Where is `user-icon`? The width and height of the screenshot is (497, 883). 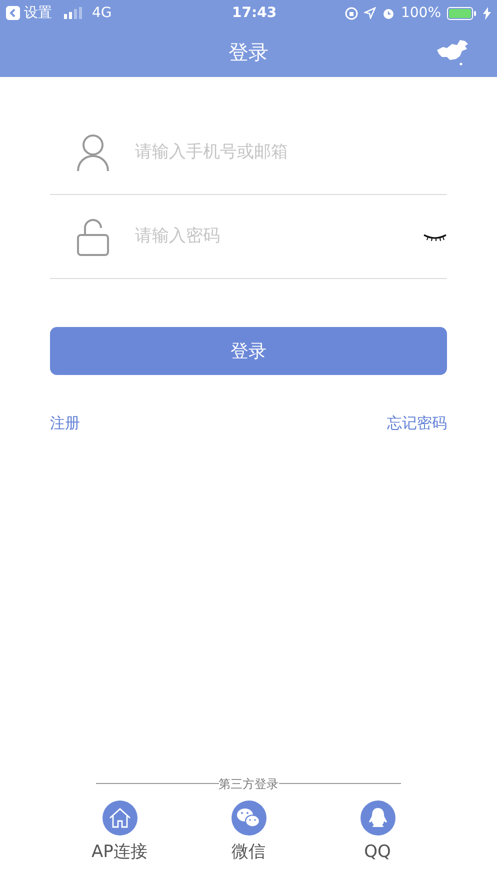 user-icon is located at coordinates (93, 153).